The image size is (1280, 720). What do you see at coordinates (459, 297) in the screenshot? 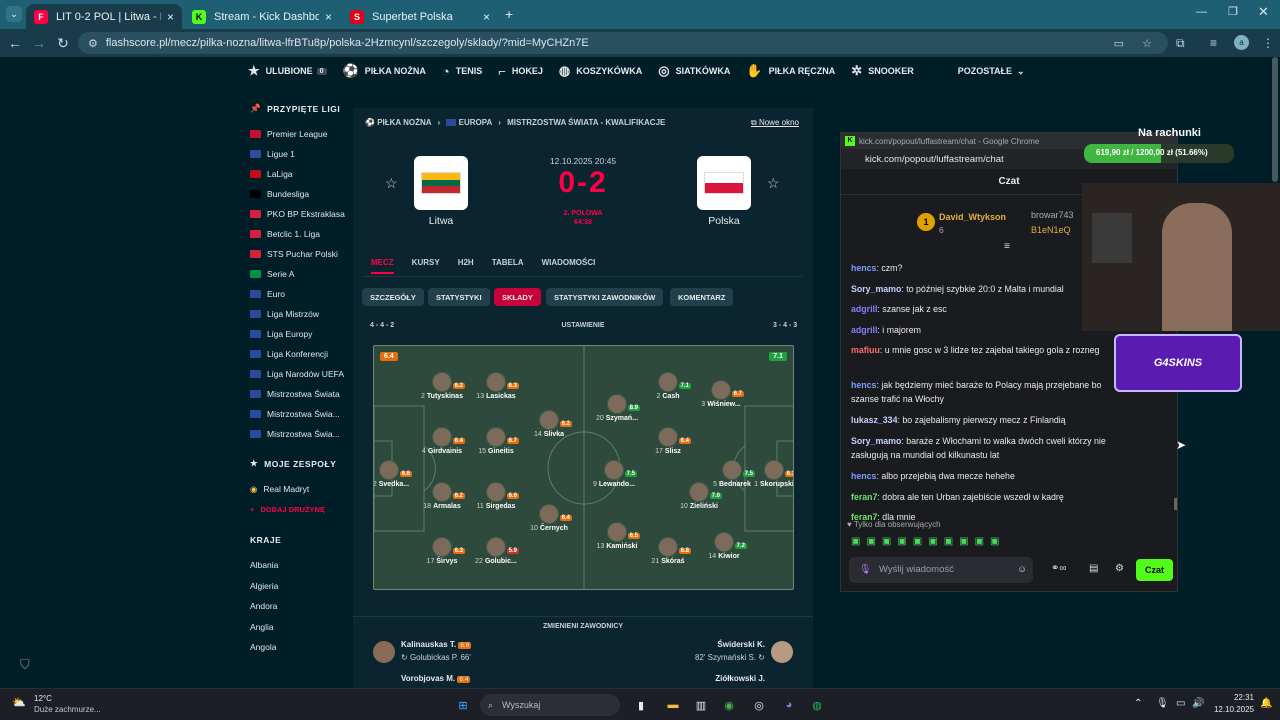
I see `subtab-stats: STATYSTYKI` at bounding box center [459, 297].